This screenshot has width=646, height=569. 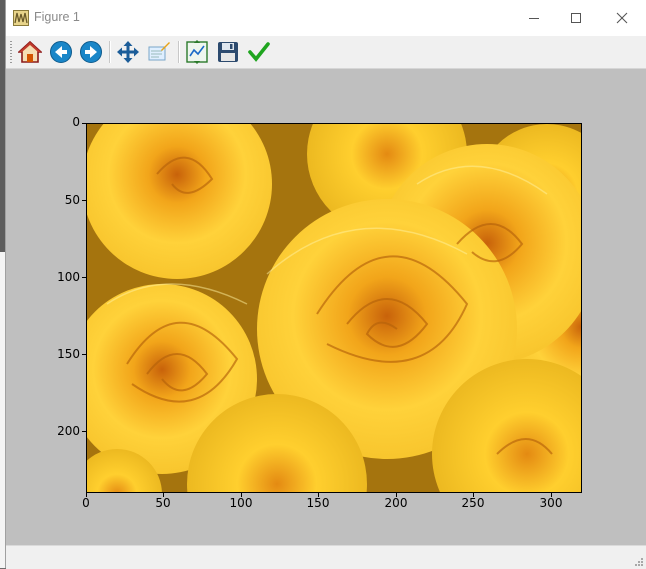 I want to click on zoom-button, so click(x=159, y=52).